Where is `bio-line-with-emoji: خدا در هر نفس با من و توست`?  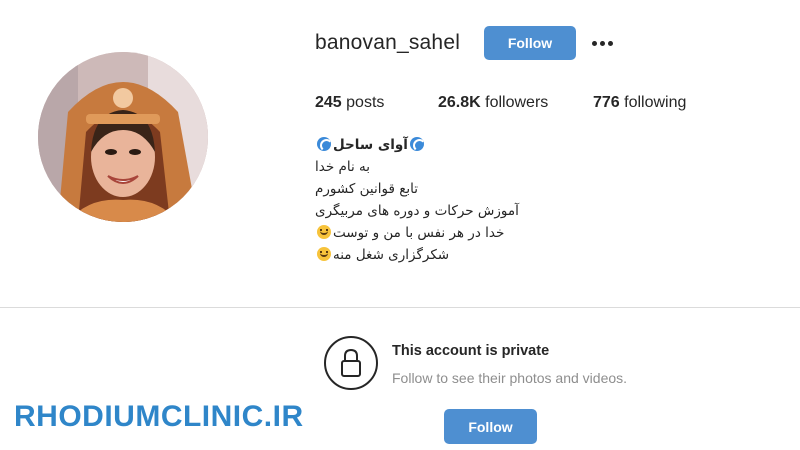 bio-line-with-emoji: خدا در هر نفس با من و توست is located at coordinates (409, 233).